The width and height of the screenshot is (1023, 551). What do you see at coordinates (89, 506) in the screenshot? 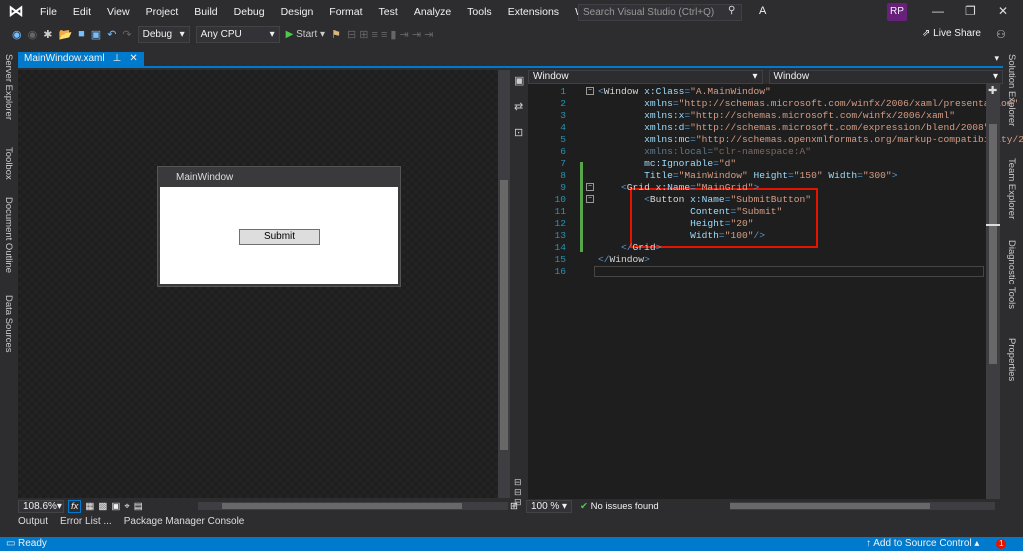
I see `grid-icon: ▦` at bounding box center [89, 506].